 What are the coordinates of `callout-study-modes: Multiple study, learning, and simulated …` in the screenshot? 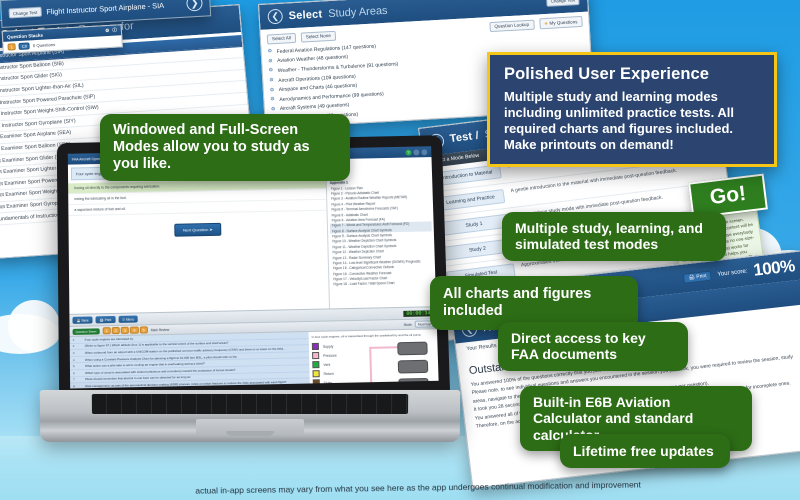 It's located at (614, 236).